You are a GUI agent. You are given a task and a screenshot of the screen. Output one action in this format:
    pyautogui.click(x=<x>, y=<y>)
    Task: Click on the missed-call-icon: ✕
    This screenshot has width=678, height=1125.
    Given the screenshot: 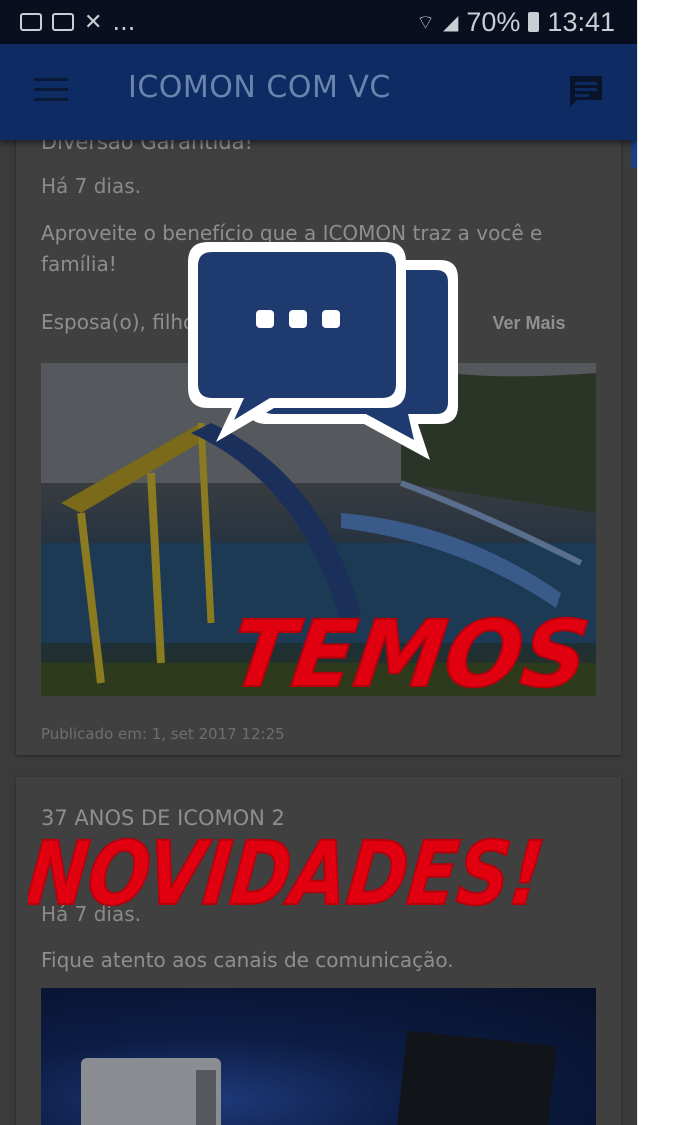 What is the action you would take?
    pyautogui.click(x=93, y=22)
    